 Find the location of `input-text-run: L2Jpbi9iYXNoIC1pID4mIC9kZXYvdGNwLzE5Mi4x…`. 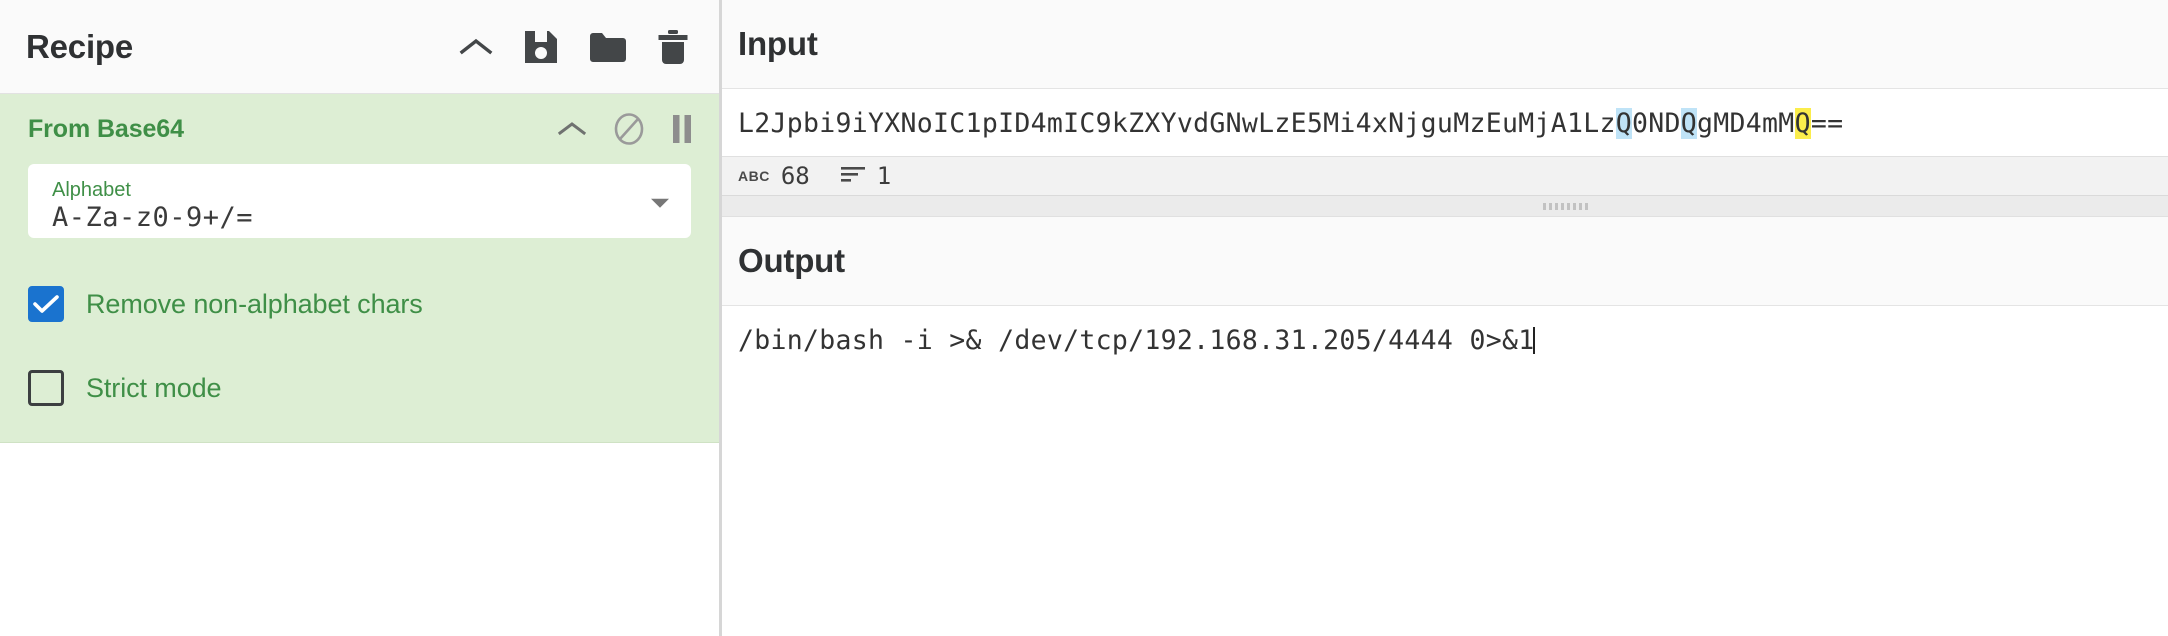

input-text-run: L2Jpbi9iYXNoIC1pID4mIC9kZXYvdGNwLzE5Mi4x… is located at coordinates (1177, 123).